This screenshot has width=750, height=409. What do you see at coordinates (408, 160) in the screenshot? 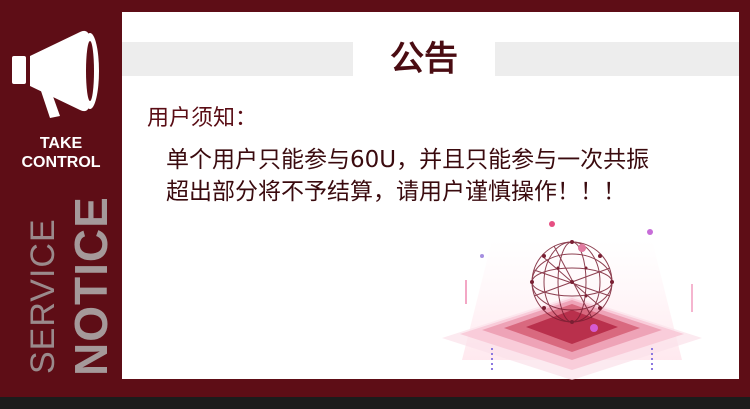
I see `notice-line-1: 单个用户只能参与60U，并且只能参与一次共振` at bounding box center [408, 160].